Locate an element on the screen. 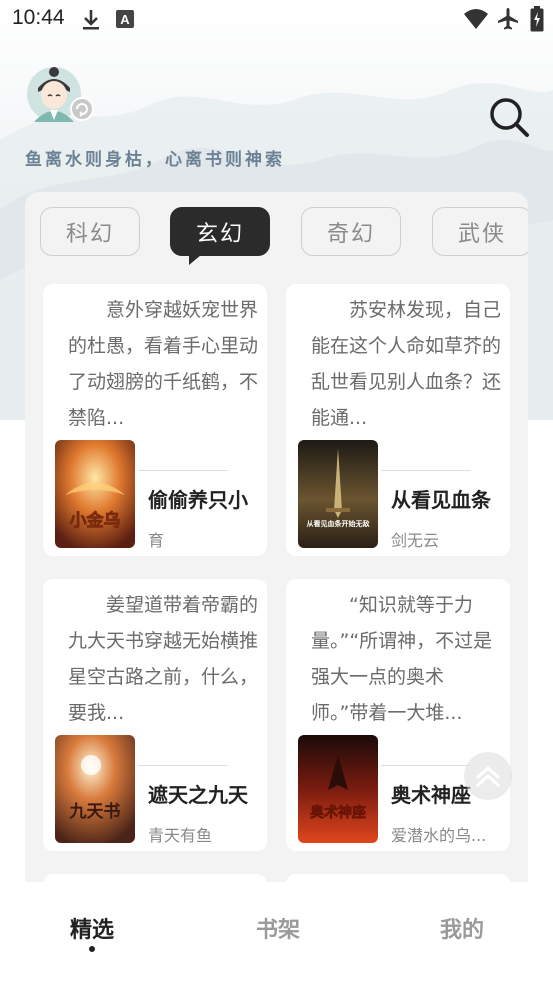 Image resolution: width=553 pixels, height=983 pixels. app-a-icon: A is located at coordinates (125, 19).